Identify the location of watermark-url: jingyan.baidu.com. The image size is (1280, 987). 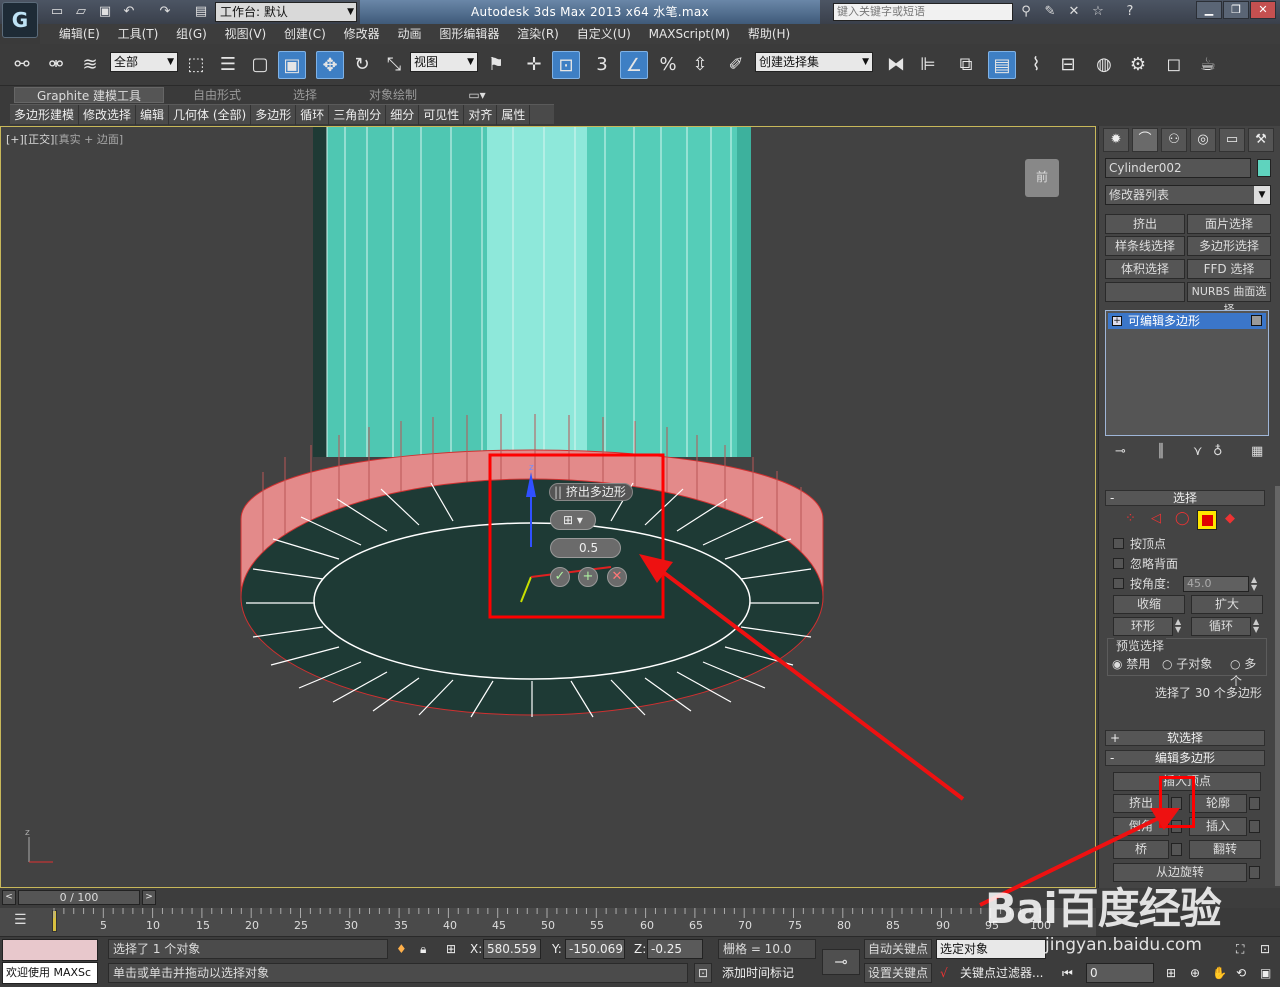
(1123, 945).